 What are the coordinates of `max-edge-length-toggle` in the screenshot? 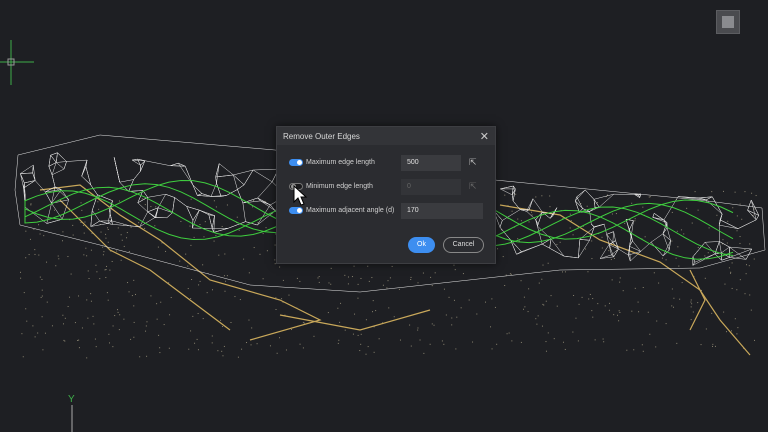 It's located at (296, 162).